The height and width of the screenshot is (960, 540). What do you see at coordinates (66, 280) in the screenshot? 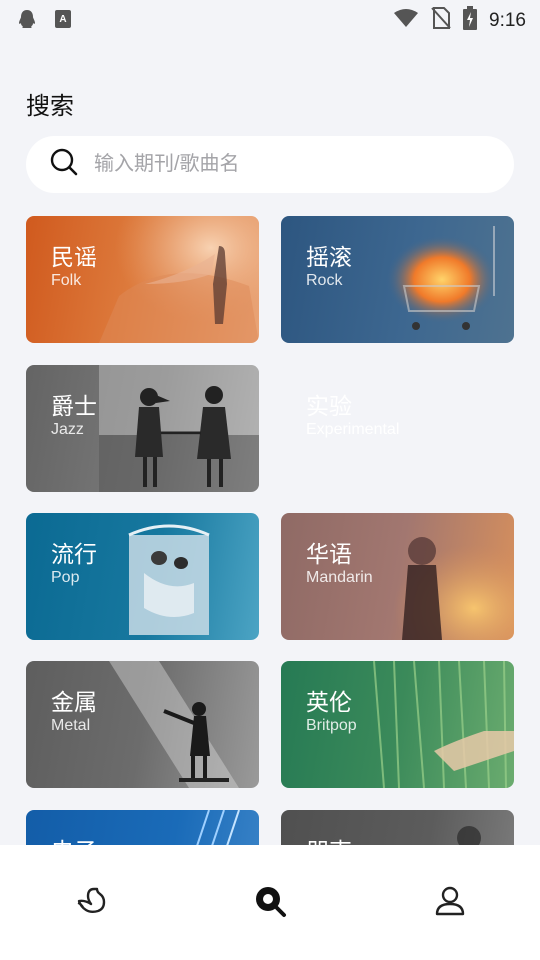
I see `category-name-en: Folk` at bounding box center [66, 280].